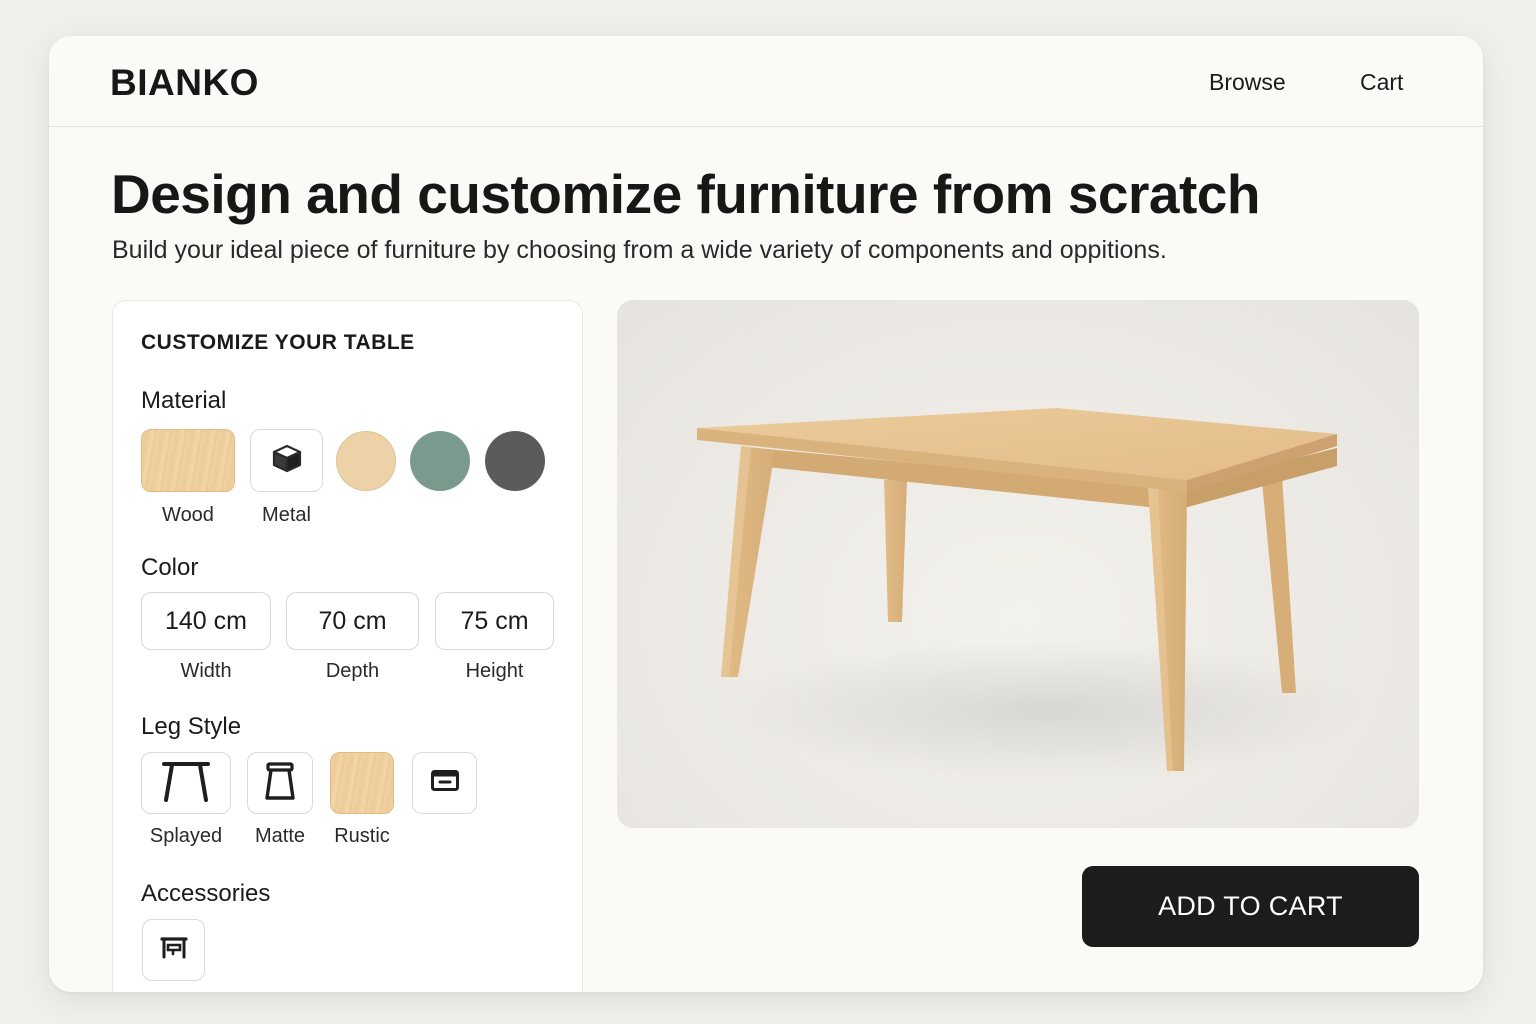 The height and width of the screenshot is (1024, 1536). What do you see at coordinates (184, 400) in the screenshot?
I see `material-section-label: Material` at bounding box center [184, 400].